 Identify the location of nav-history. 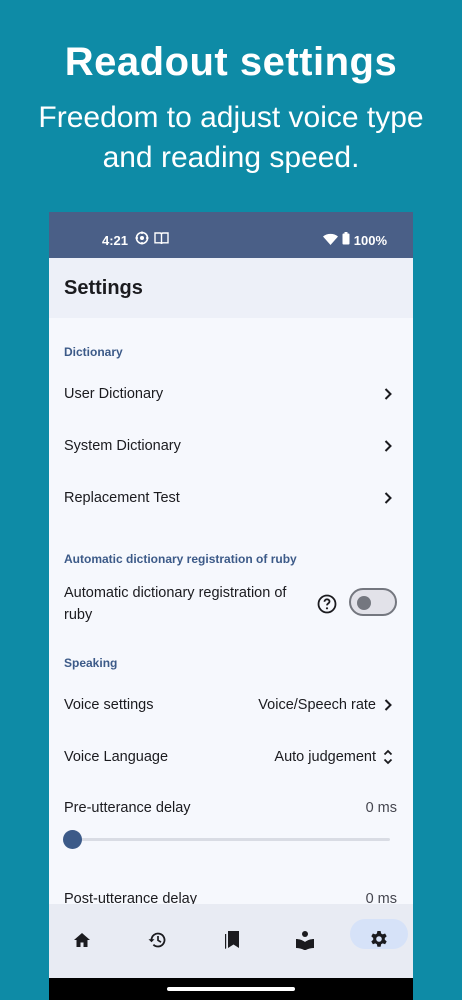
(157, 942).